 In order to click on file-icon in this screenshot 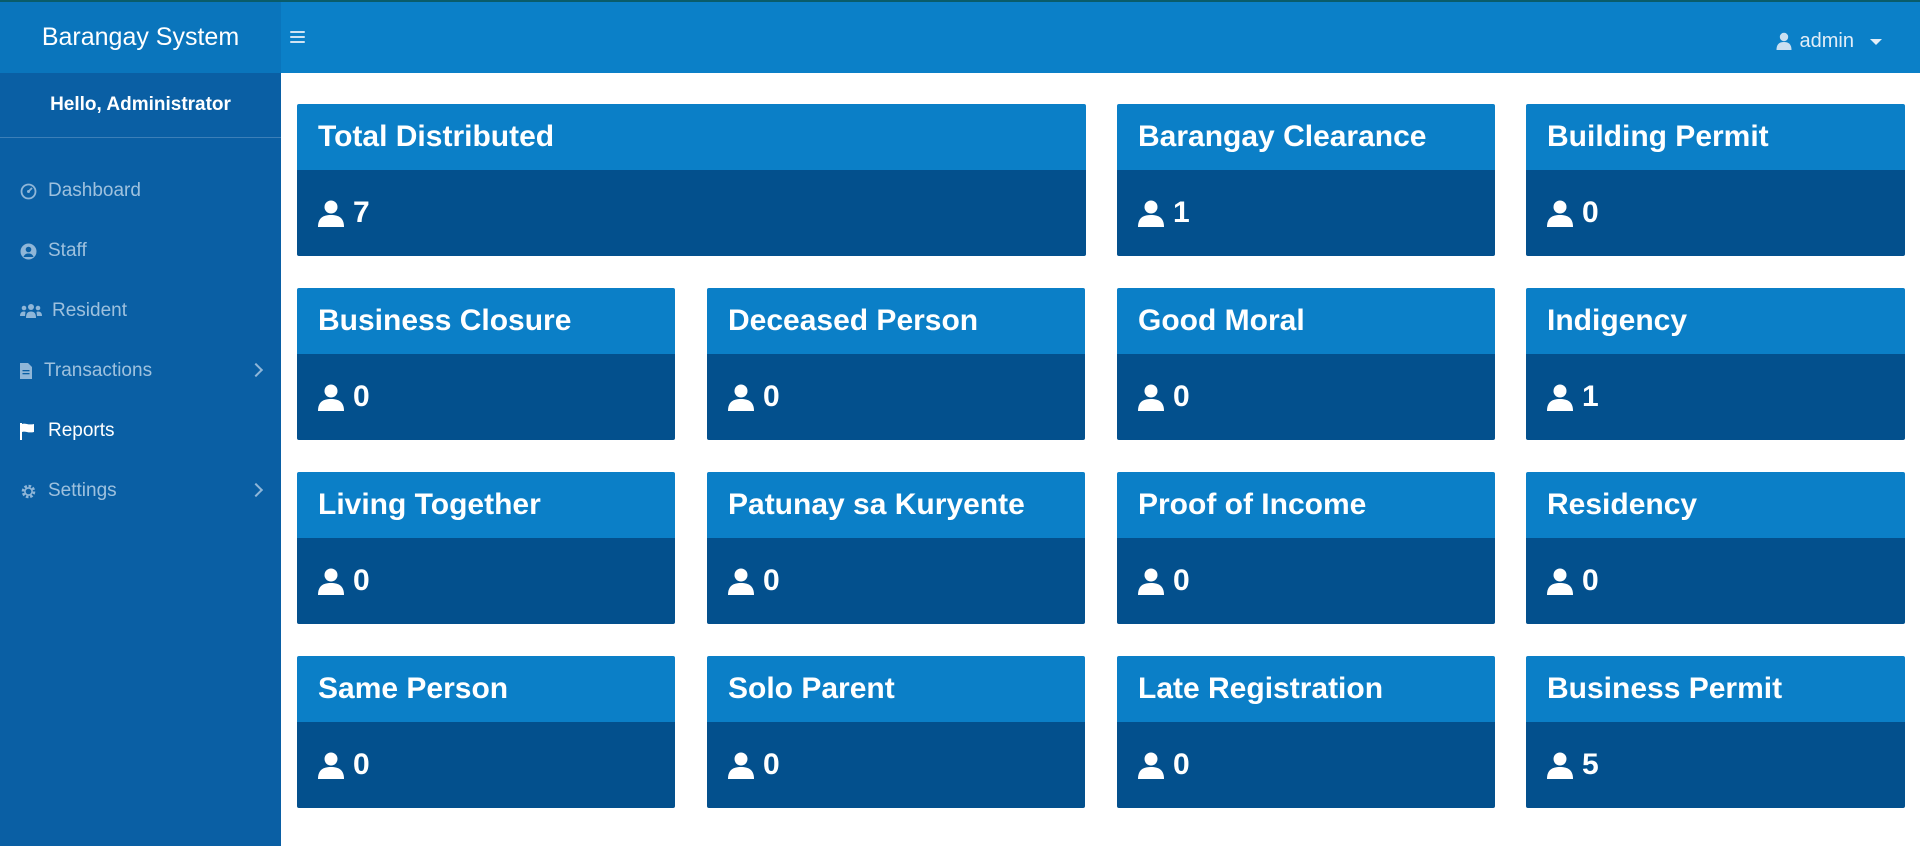, I will do `click(29, 371)`.